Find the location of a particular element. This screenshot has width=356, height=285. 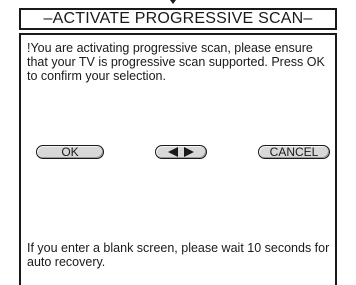

dialog-title-text: –ACTIVATE PROGRESSIVE SCAN– is located at coordinates (178, 18).